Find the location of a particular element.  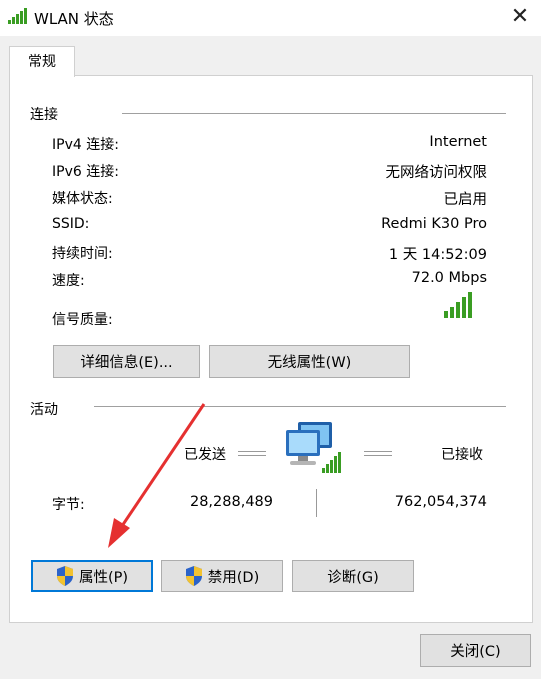

wifi-signal-icon is located at coordinates (17, 16).